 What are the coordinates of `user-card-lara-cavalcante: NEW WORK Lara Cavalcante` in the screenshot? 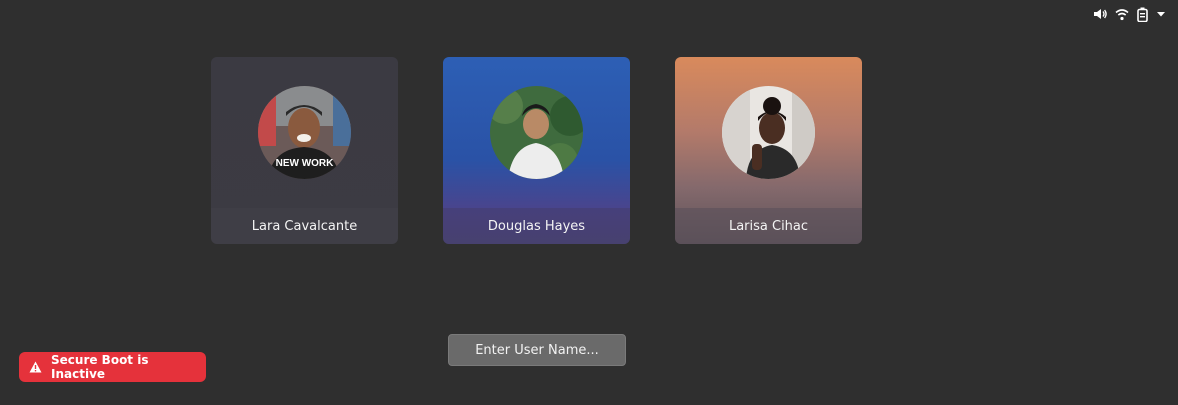 It's located at (304, 150).